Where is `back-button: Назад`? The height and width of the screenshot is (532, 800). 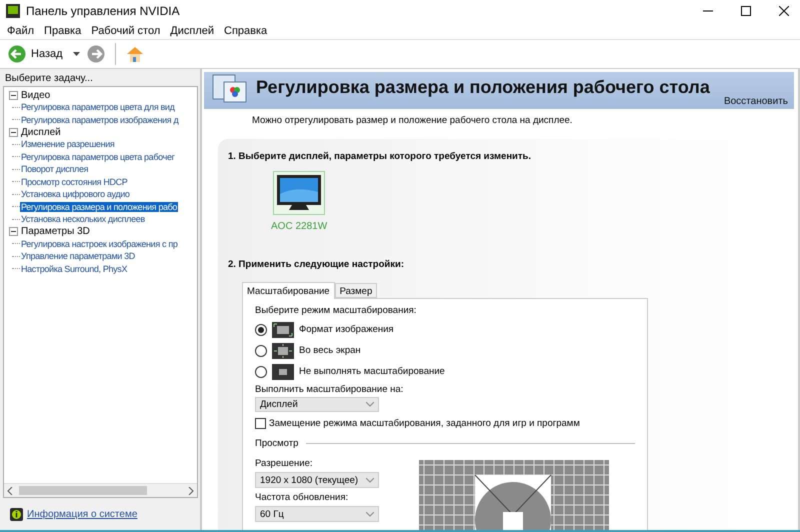
back-button: Назад is located at coordinates (35, 54).